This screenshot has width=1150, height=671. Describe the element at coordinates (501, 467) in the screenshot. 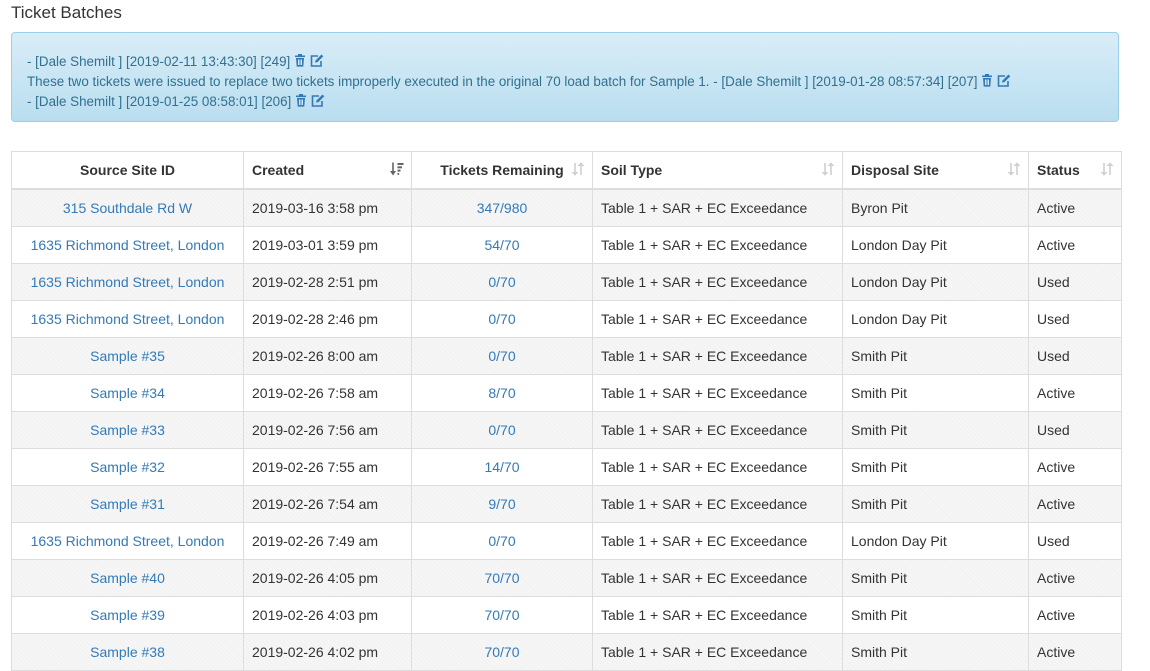

I see `tickets-remaining-link: 14/70` at that location.